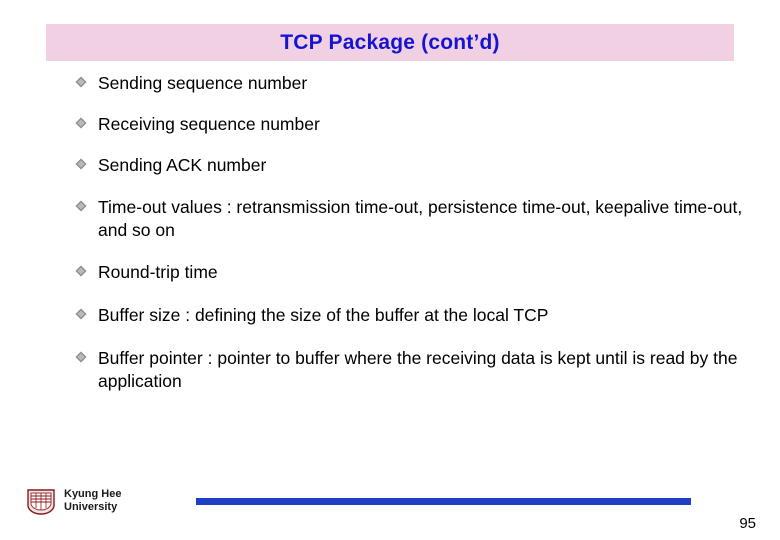 This screenshot has width=780, height=540. What do you see at coordinates (41, 501) in the screenshot?
I see `crest-icon` at bounding box center [41, 501].